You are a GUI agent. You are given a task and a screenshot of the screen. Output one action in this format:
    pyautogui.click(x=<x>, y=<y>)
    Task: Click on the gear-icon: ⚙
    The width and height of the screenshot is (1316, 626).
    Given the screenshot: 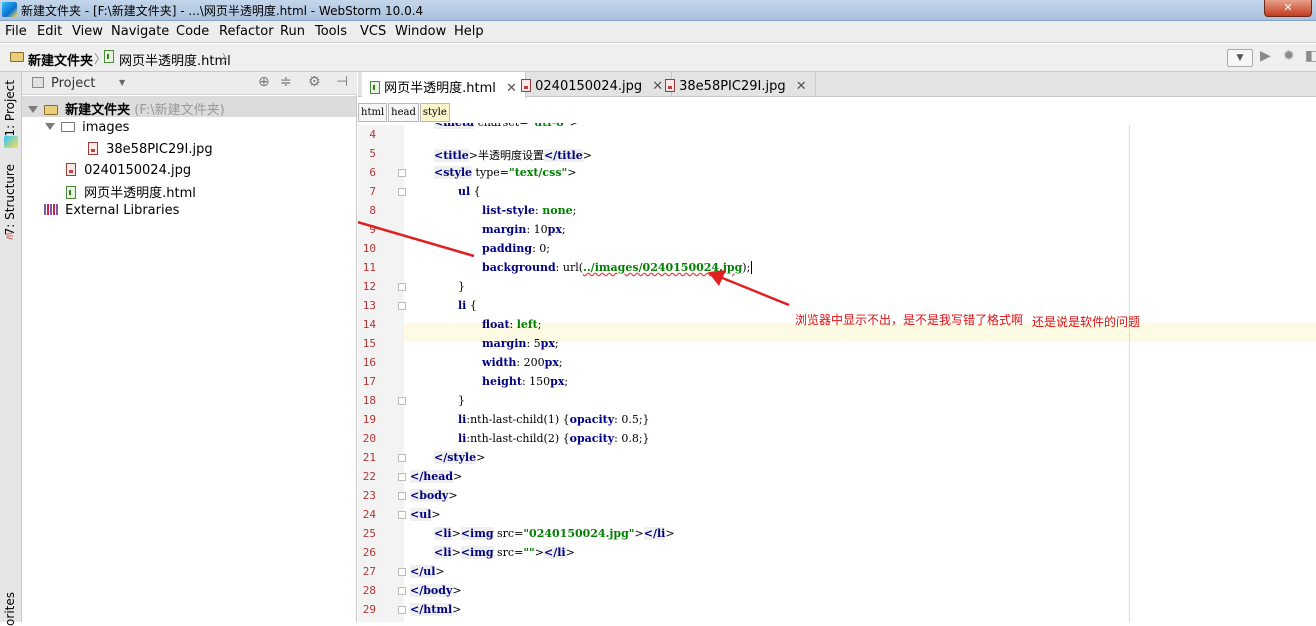 What is the action you would take?
    pyautogui.click(x=314, y=82)
    